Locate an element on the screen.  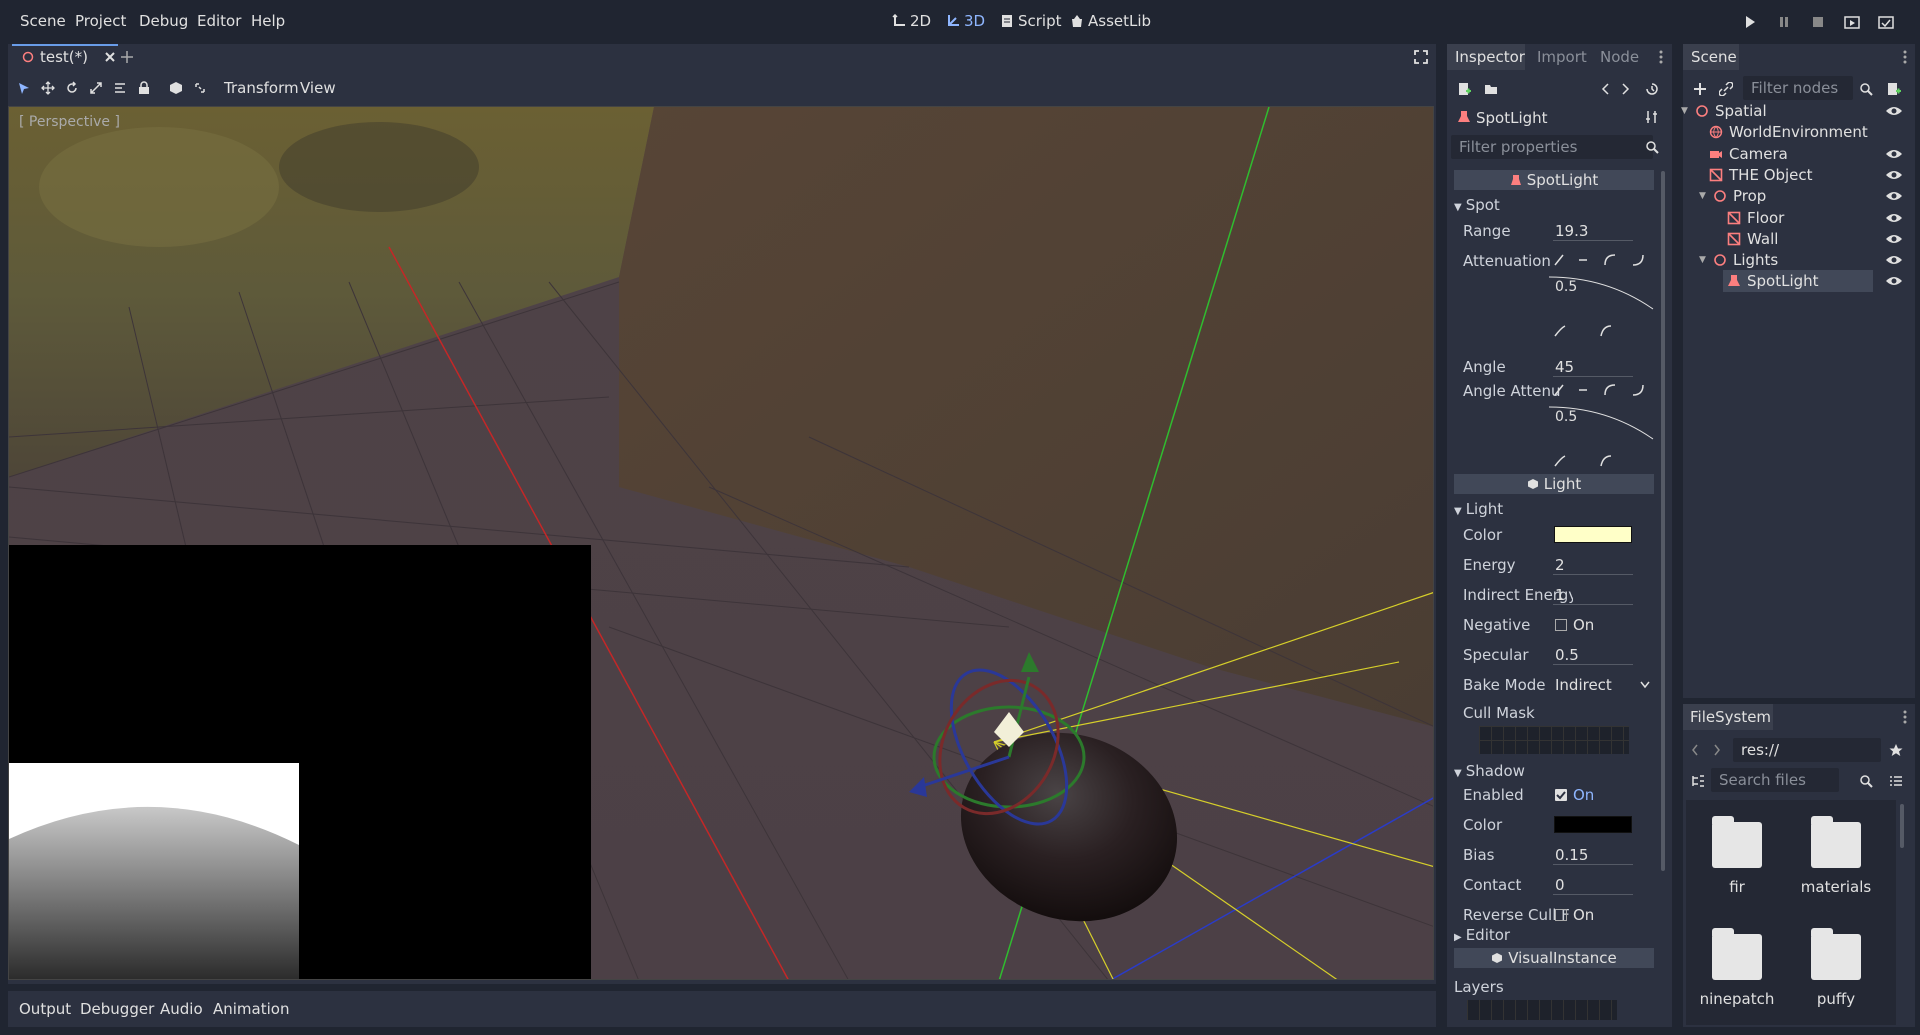
prop-indirect-value: 1 is located at coordinates (1560, 595).